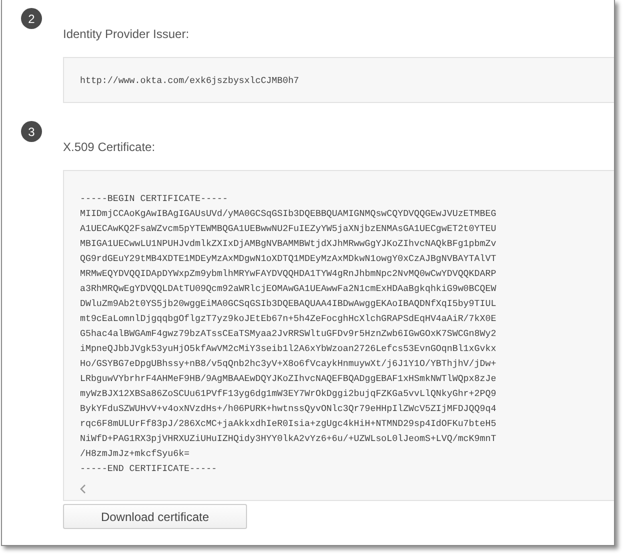 The width and height of the screenshot is (639, 558). I want to click on certificate-line: A1UECAwKQ2FsaWZvcm5pYTEWMBQGA1UEBwwNU2FuIEZyYW5jaXNjbzENMAsGA1UECgwET2t0YTEU, so click(289, 229).